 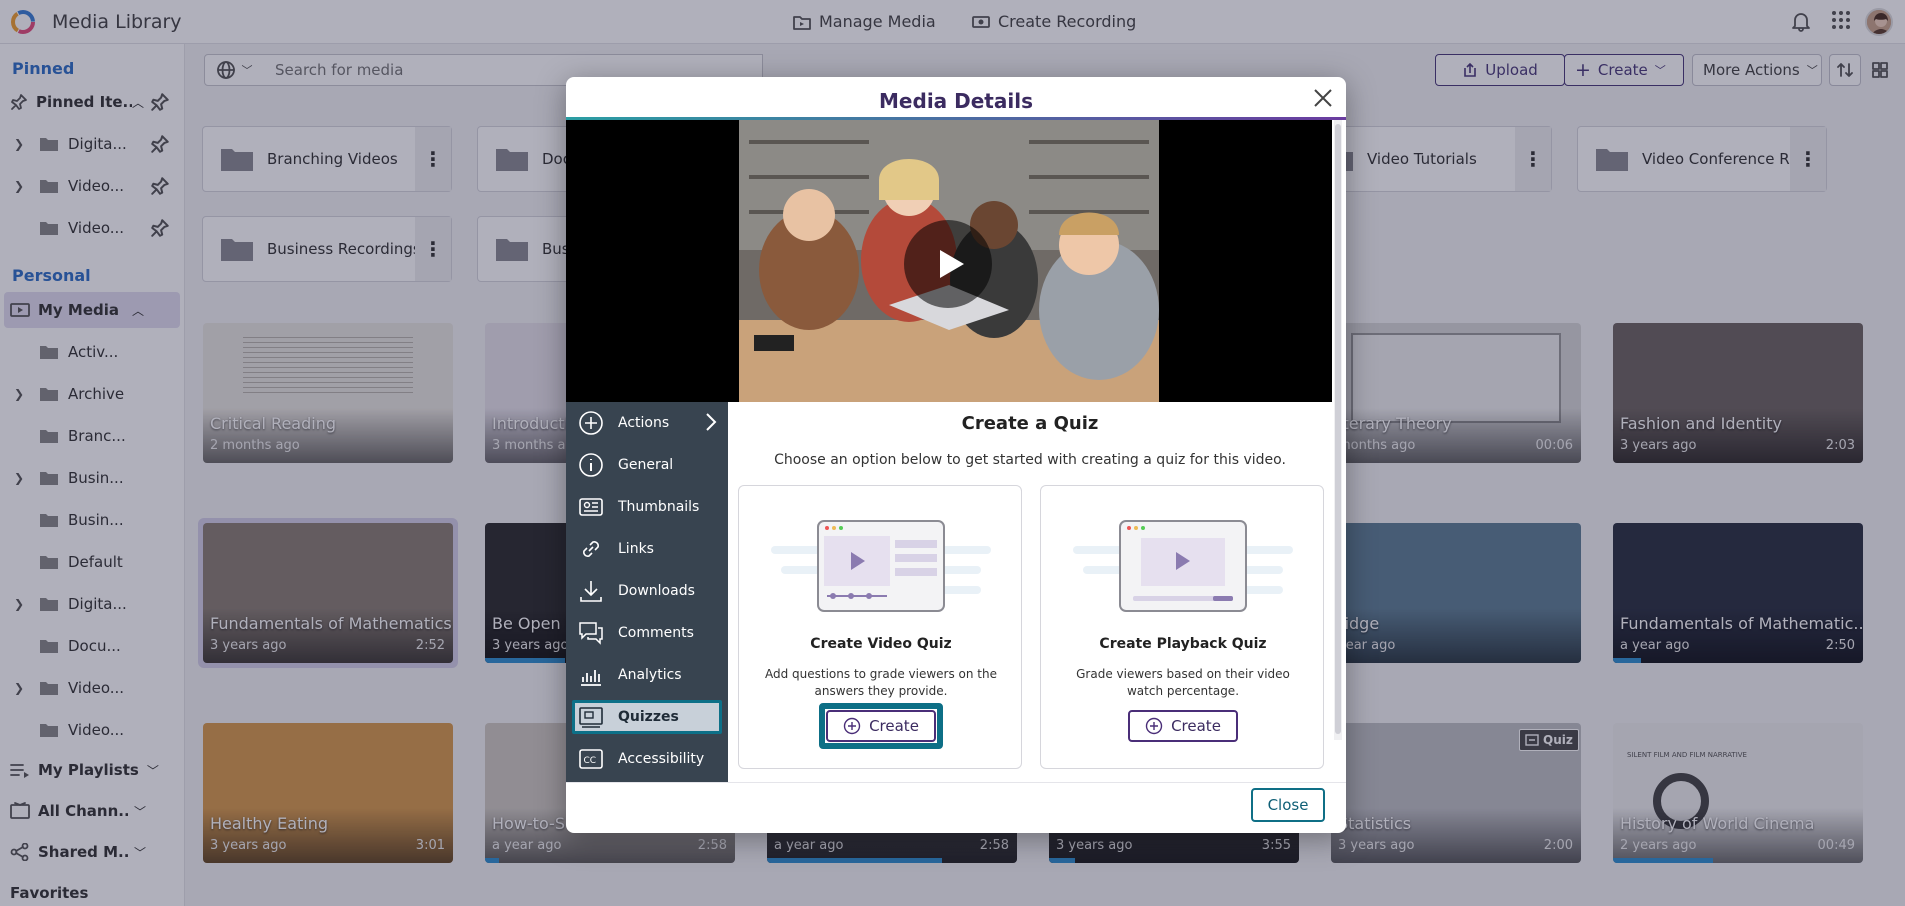 I want to click on info-icon, so click(x=591, y=465).